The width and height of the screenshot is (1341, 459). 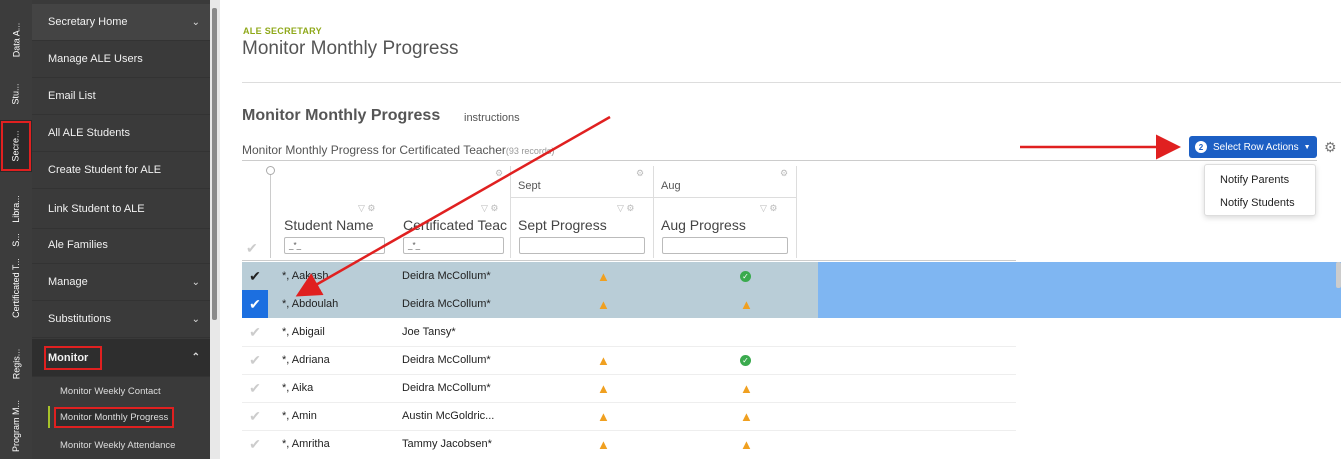 I want to click on arrow-to-selected-row, so click(x=453, y=206).